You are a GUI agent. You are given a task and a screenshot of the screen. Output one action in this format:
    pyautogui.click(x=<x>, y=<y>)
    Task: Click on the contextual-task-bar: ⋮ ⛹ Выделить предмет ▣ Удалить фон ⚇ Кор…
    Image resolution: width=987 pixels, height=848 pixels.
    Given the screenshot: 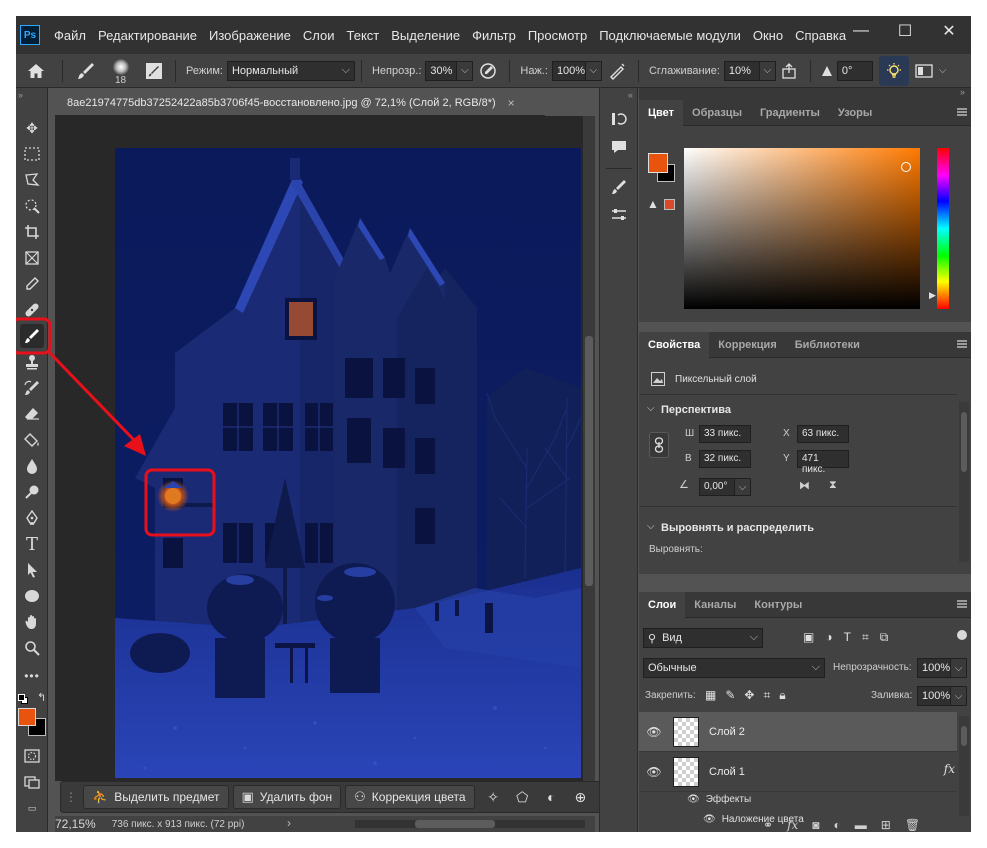 What is the action you would take?
    pyautogui.click(x=342, y=797)
    